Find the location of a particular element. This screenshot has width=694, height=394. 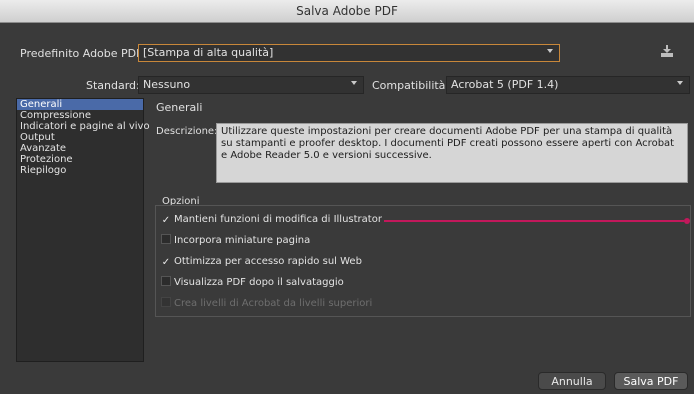

sidebar-item-protezione: Protezione is located at coordinates (80, 159).